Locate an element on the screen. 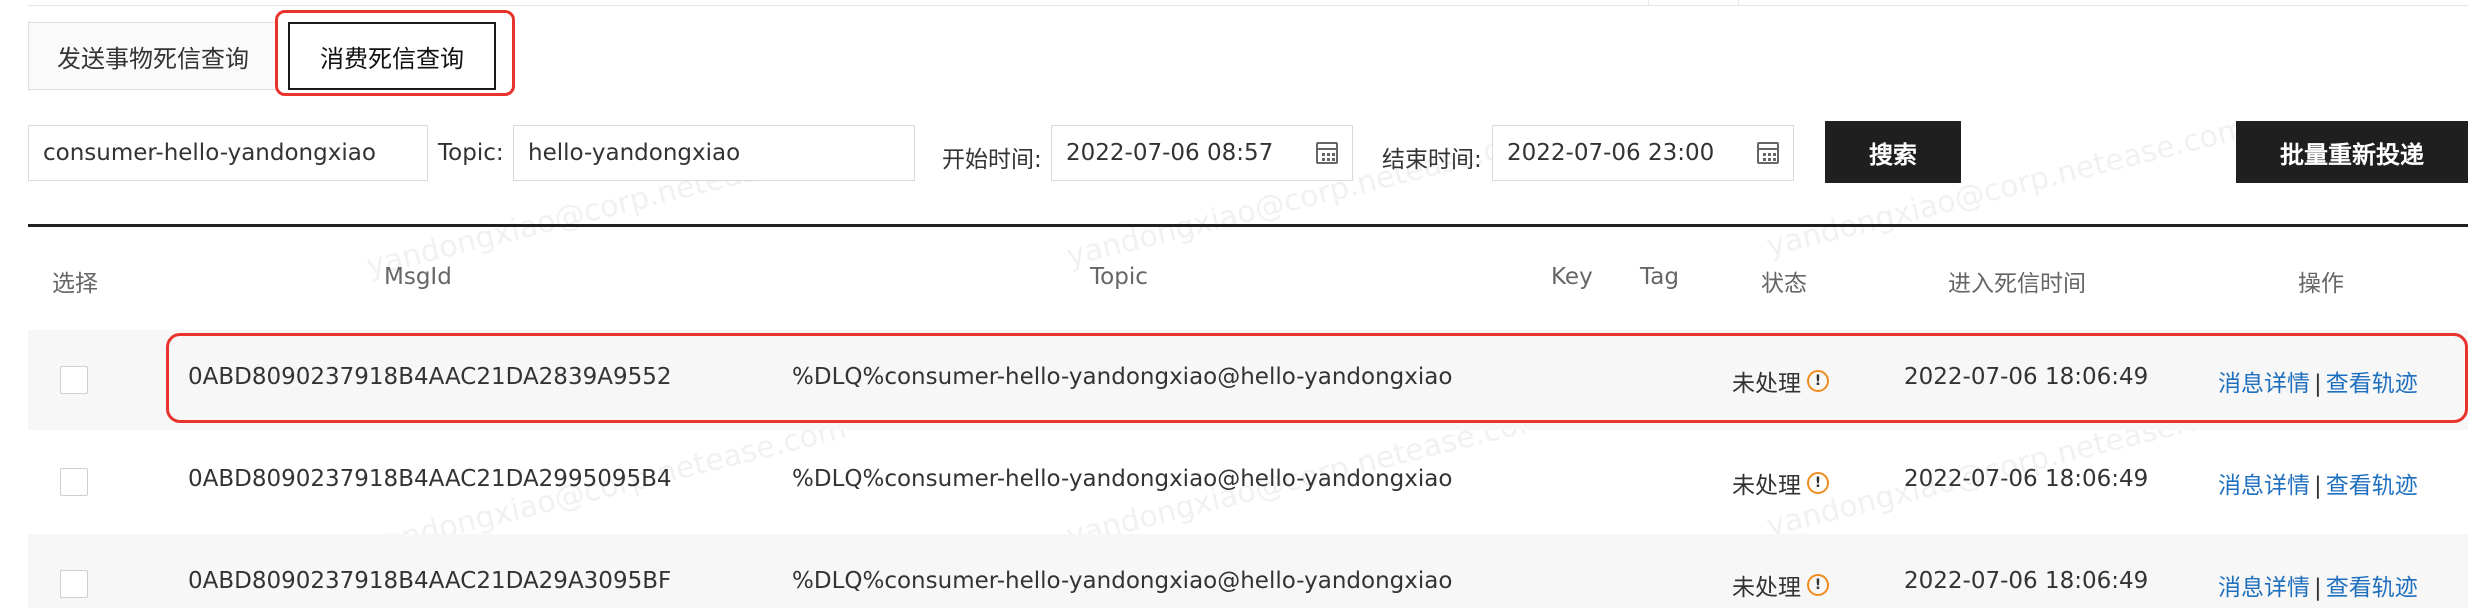  start-time-picker: 2022-07-06 08:57 is located at coordinates (1202, 153).